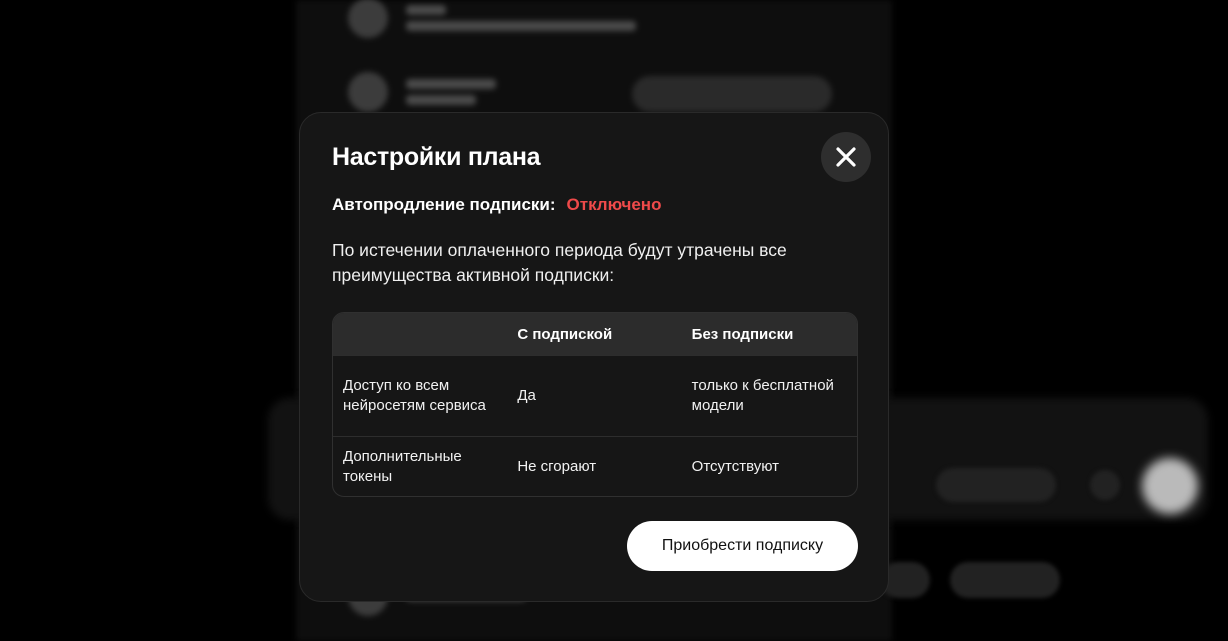 This screenshot has height=641, width=1228. What do you see at coordinates (444, 204) in the screenshot?
I see `autorenew-label: Автопродление подписки:` at bounding box center [444, 204].